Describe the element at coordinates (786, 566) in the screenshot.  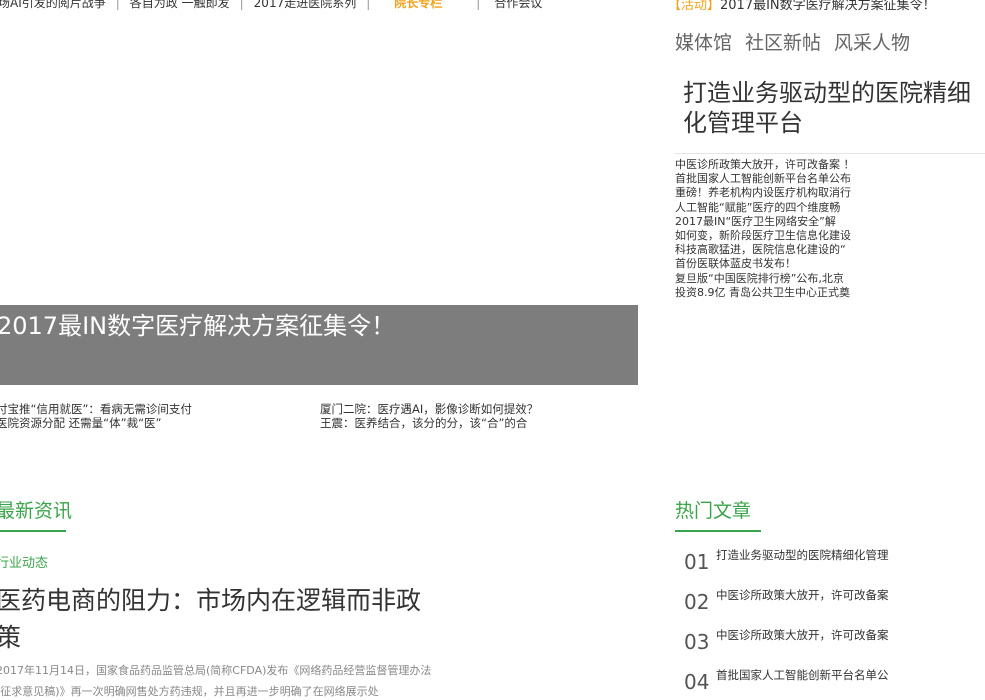
I see `hot-article-item: 01 打造业务驱动型的医院精细化管理` at that location.